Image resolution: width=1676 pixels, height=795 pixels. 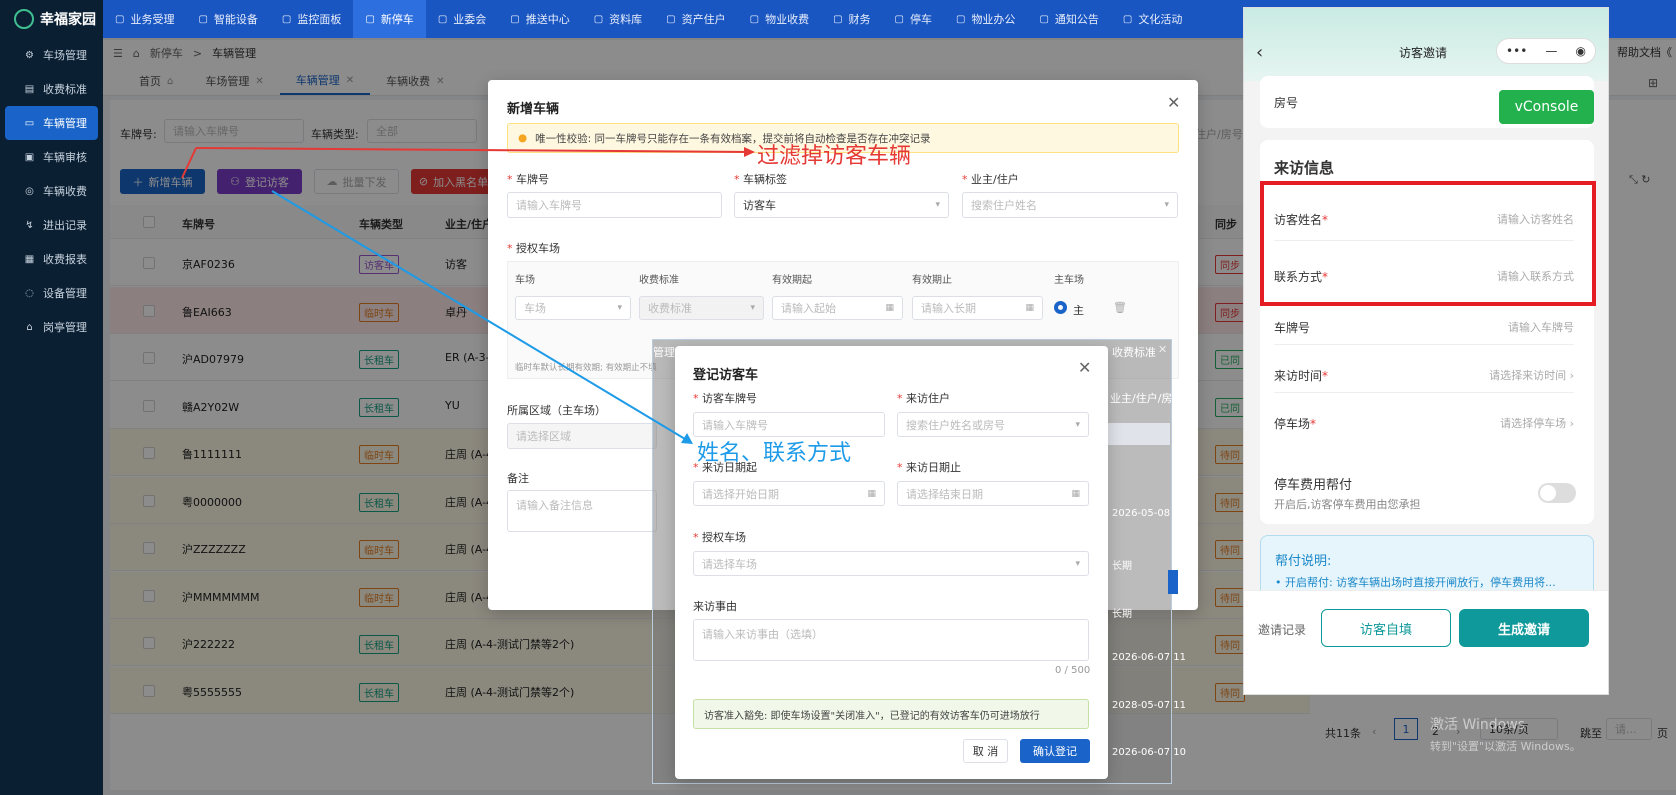 What do you see at coordinates (1426, 44) in the screenshot?
I see `mobile-header: ‹ 访客邀请 ••• — ◉` at bounding box center [1426, 44].